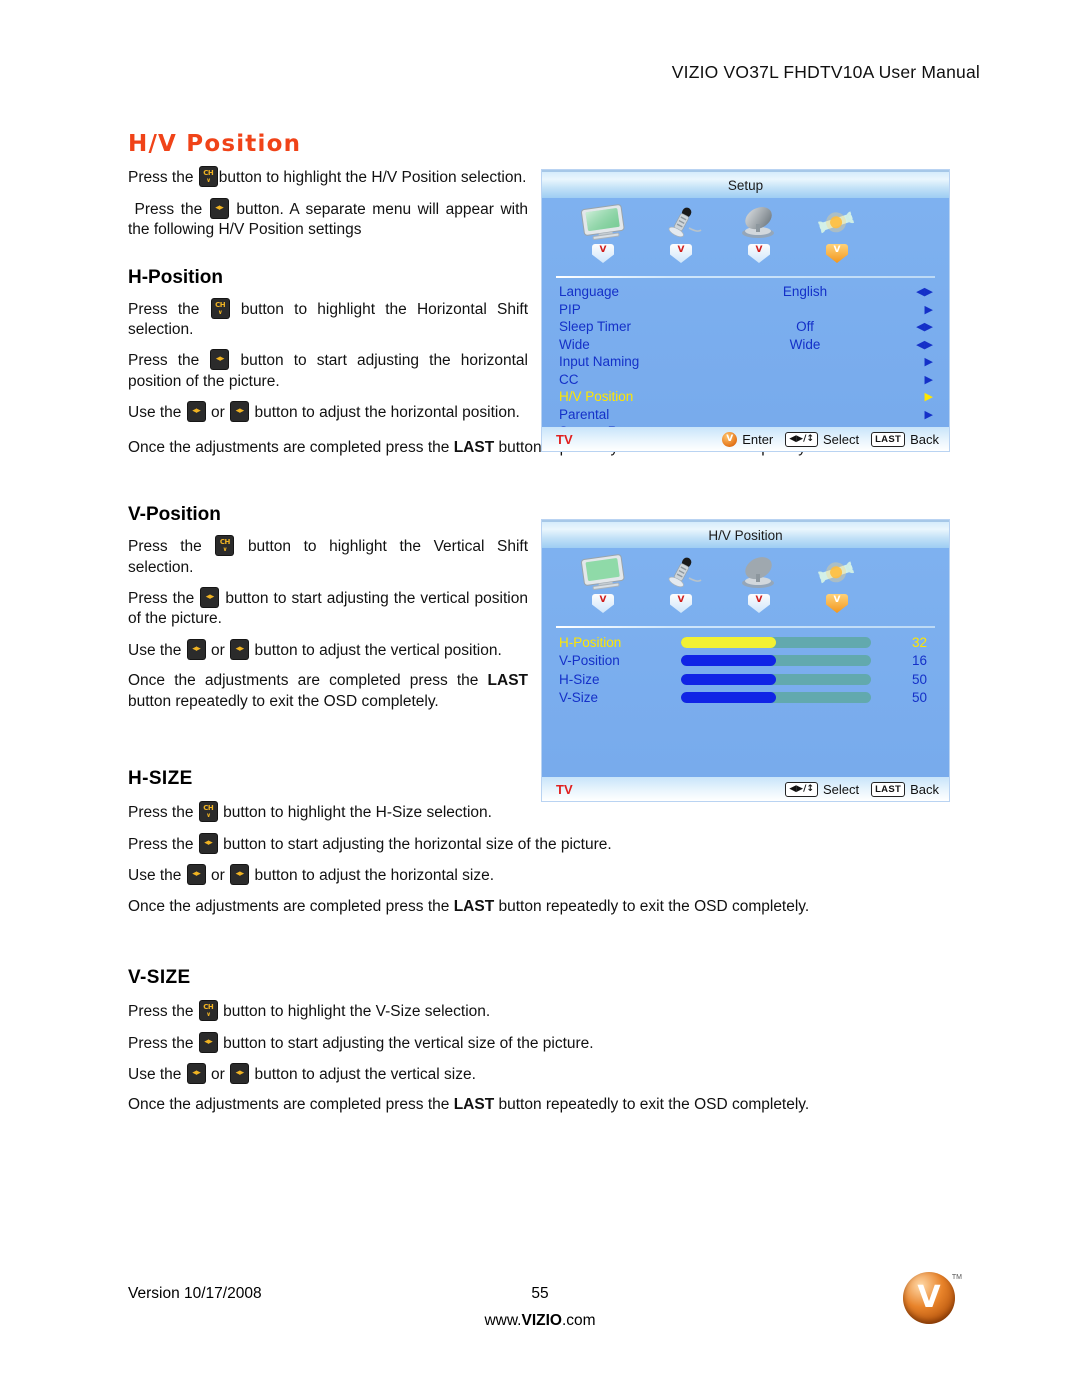  I want to click on osd-setup-footer: TV V Enter ◀▶/↕ Select LAST Back, so click(745, 439).